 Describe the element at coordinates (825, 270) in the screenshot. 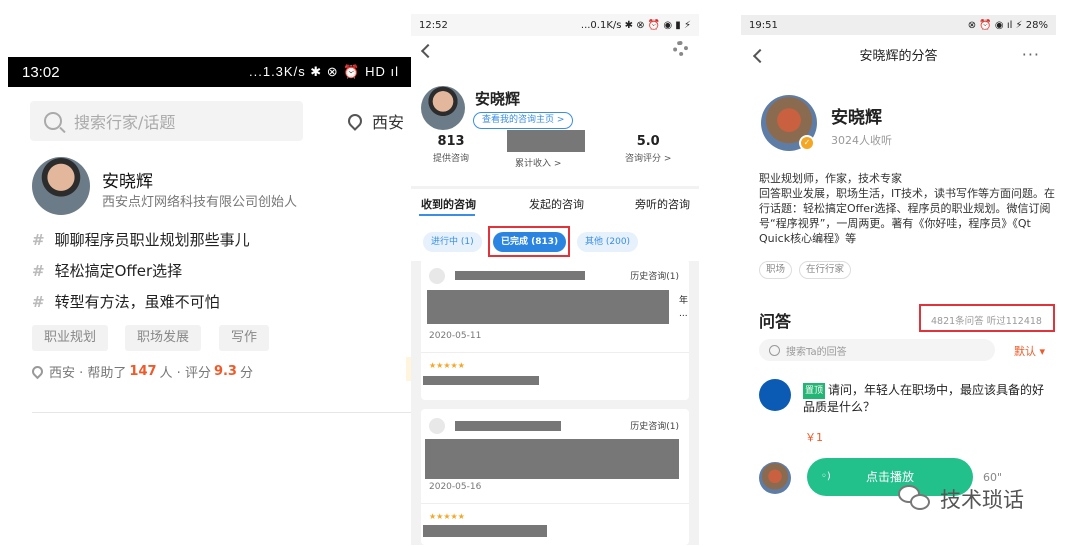

I see `tag: 在行行家` at that location.